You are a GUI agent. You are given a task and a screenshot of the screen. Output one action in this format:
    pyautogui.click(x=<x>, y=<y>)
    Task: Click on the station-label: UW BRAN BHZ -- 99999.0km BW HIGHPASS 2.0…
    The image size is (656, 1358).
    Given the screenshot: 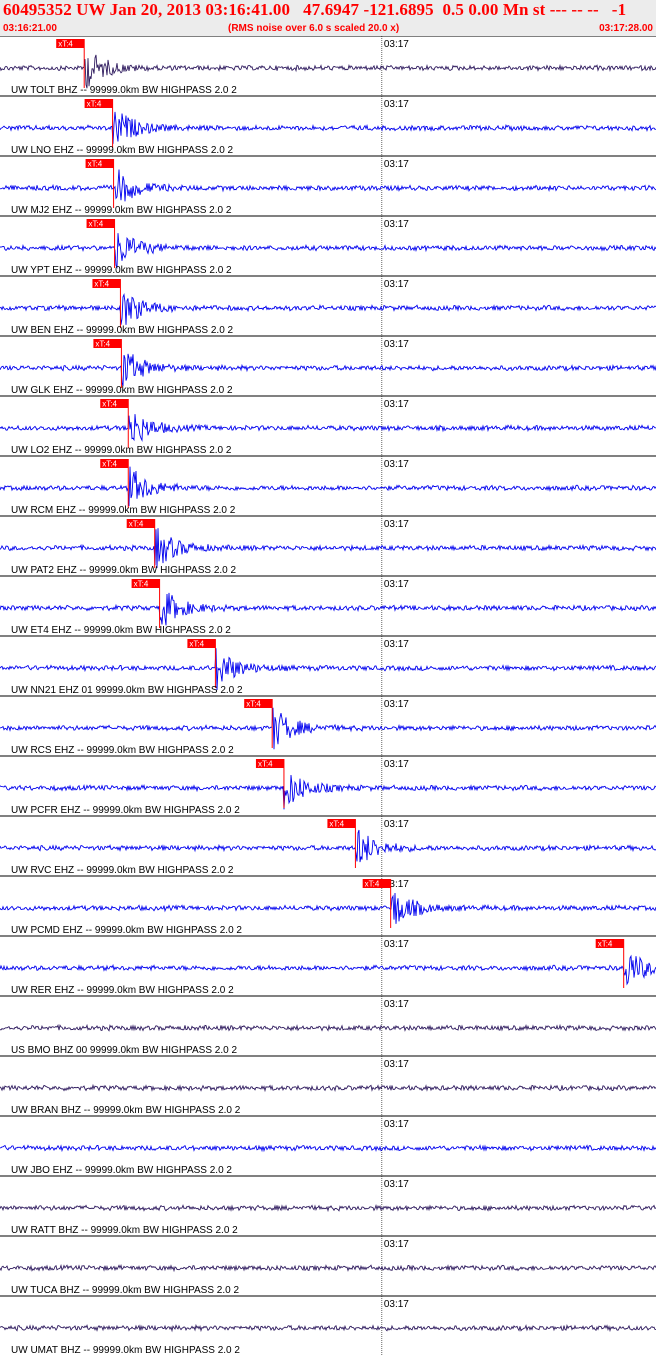 What is the action you would take?
    pyautogui.click(x=126, y=1110)
    